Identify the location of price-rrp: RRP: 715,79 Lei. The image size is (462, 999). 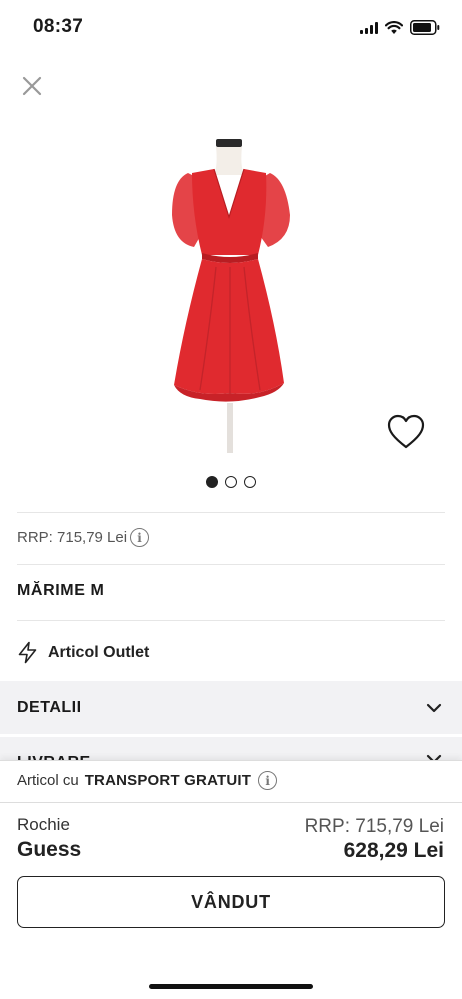
(374, 826).